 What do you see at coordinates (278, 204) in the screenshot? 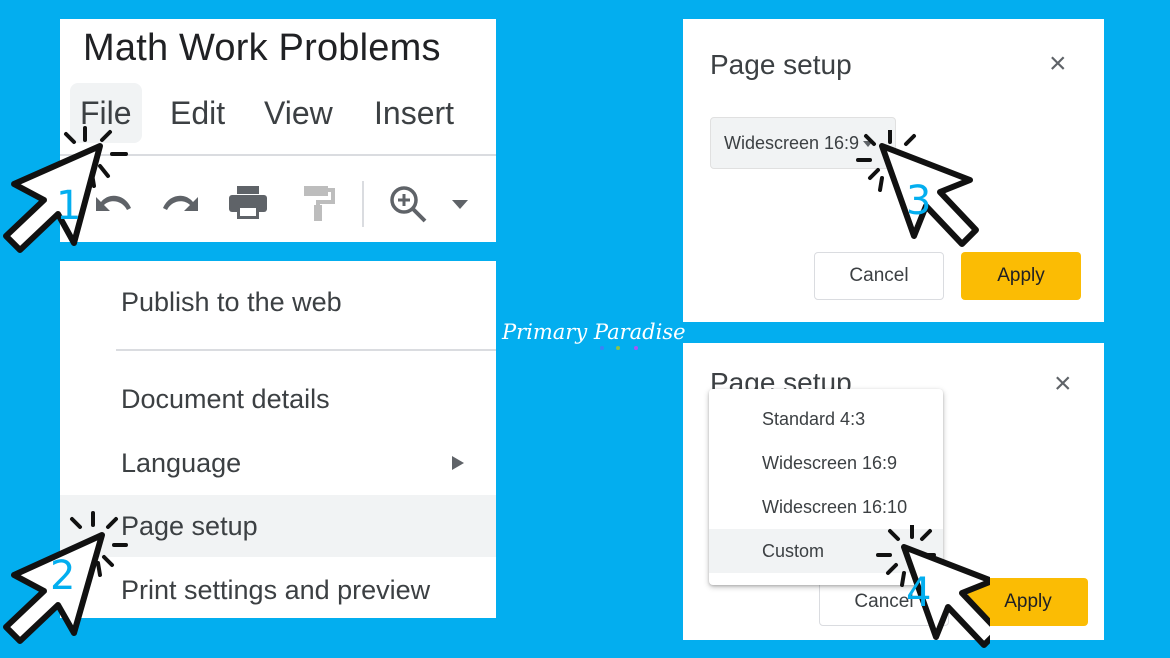
I see `toolbar` at bounding box center [278, 204].